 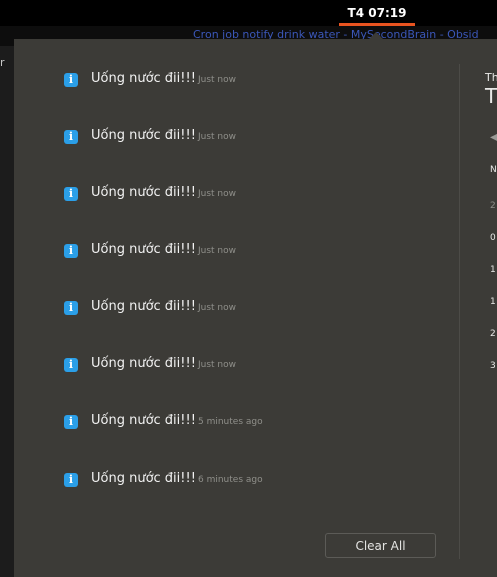 What do you see at coordinates (493, 366) in the screenshot?
I see `calendar-week-number: 3` at bounding box center [493, 366].